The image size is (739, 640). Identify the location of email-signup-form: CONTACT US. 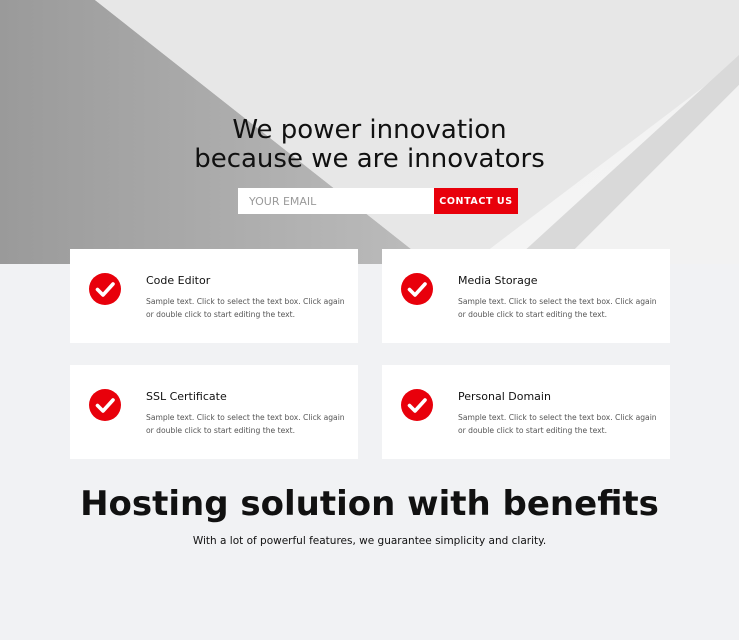
(378, 201).